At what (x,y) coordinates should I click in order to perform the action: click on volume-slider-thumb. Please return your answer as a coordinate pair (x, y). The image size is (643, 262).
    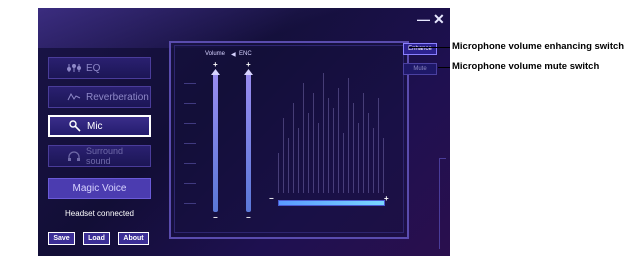
    Looking at the image, I should click on (215, 72).